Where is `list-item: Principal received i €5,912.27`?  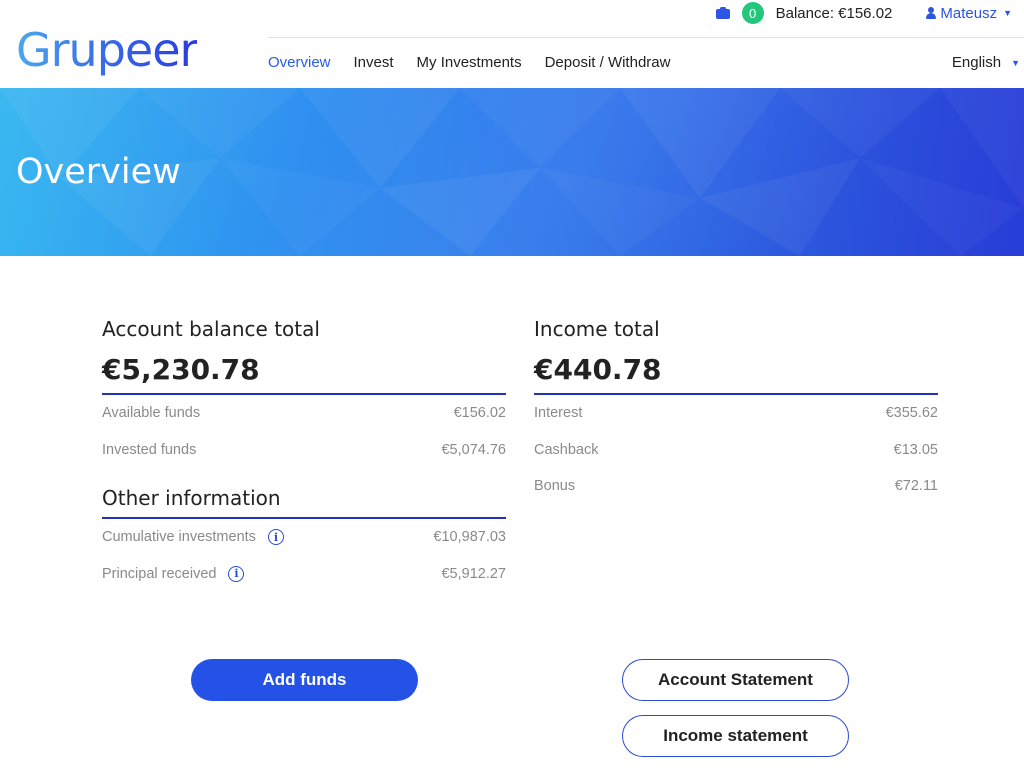 list-item: Principal received i €5,912.27 is located at coordinates (304, 574).